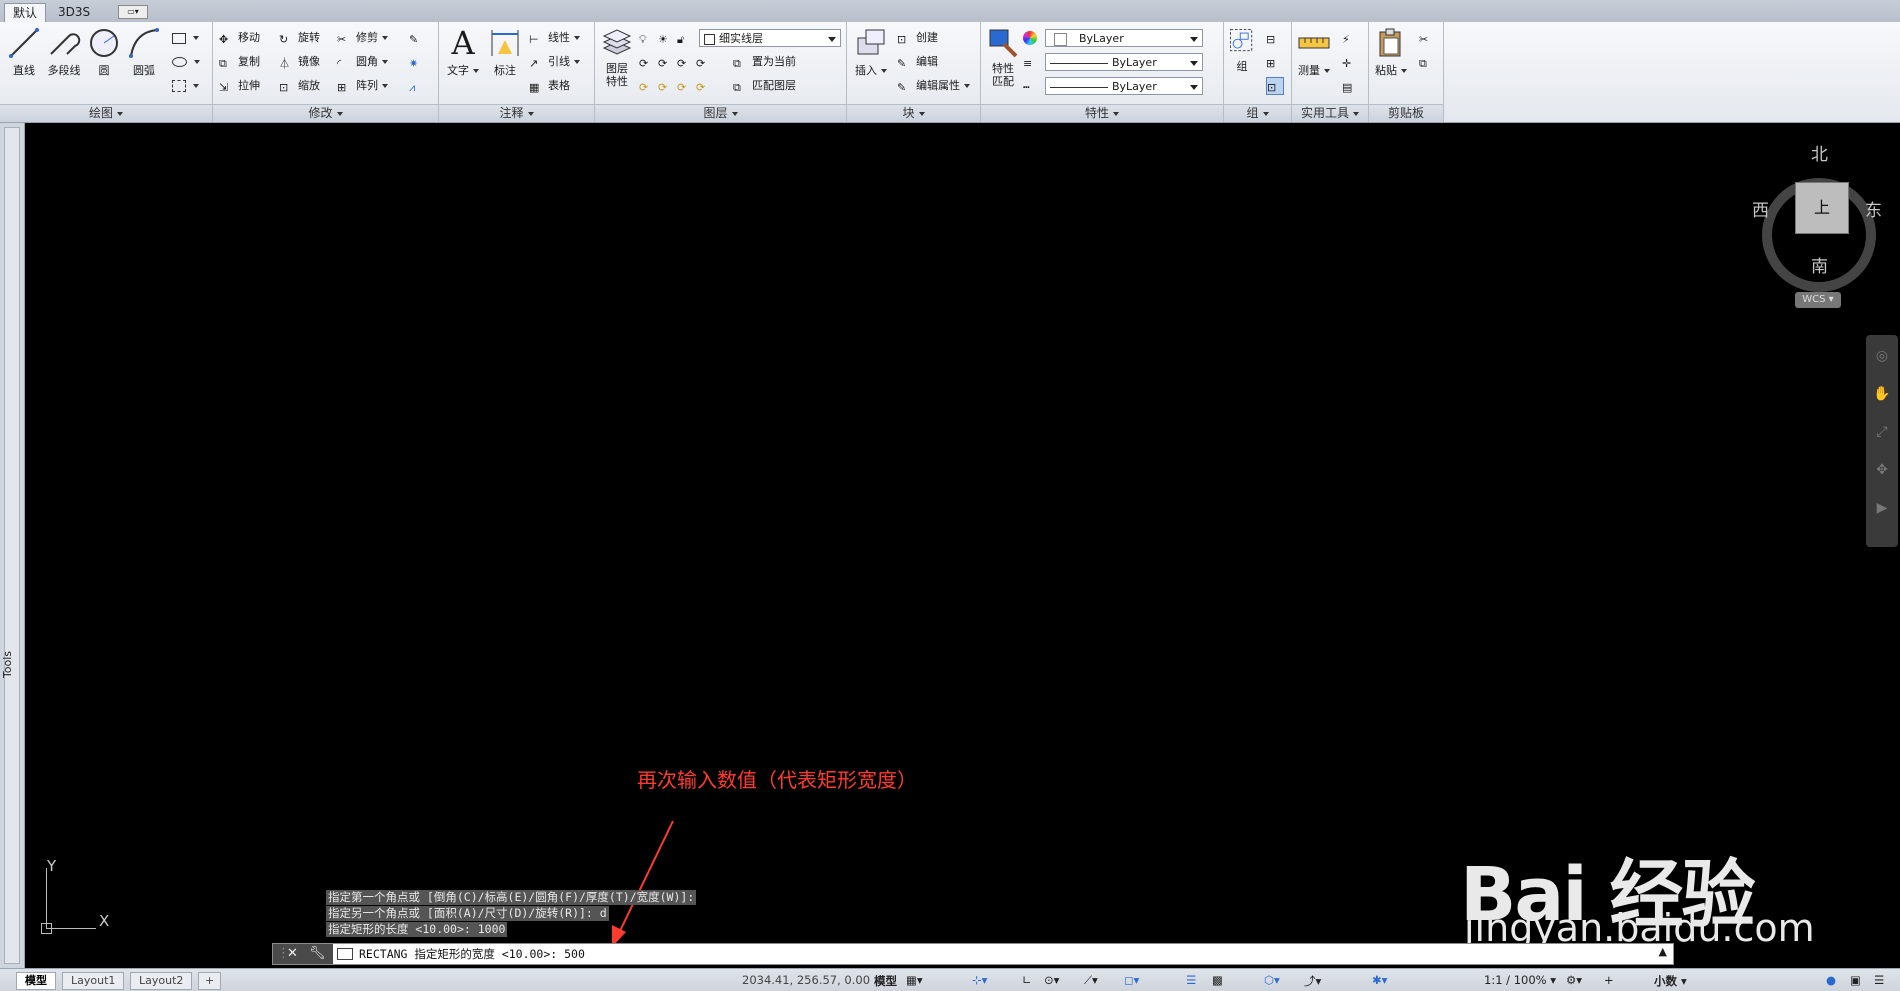 This screenshot has width=1900, height=991. I want to click on layer-properties-button: 图层特性, so click(617, 57).